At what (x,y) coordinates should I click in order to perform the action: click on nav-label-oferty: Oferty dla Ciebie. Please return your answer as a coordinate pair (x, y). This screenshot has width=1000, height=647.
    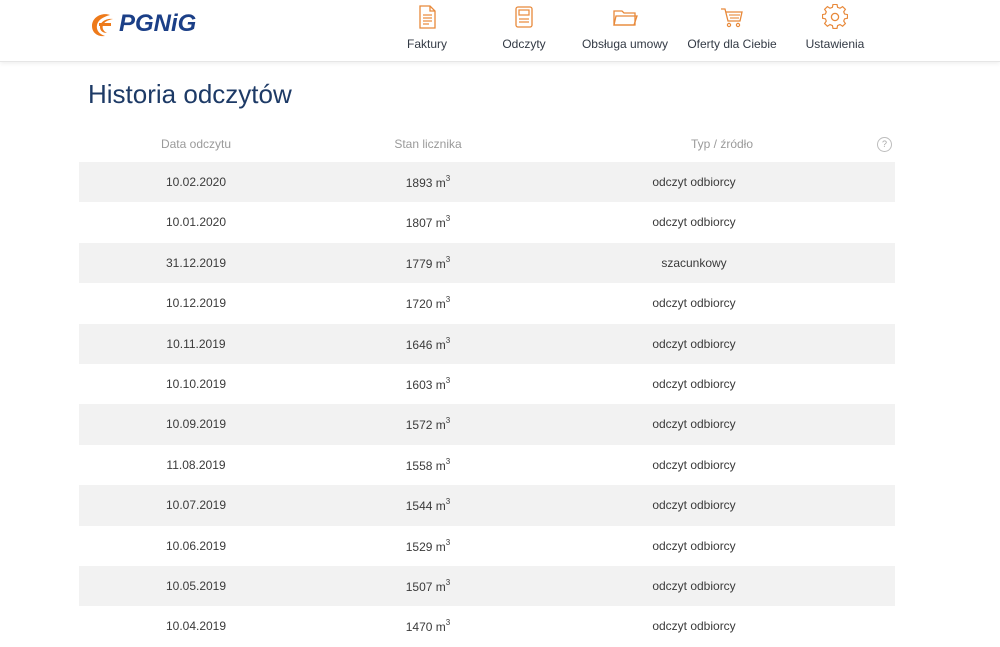
    Looking at the image, I should click on (732, 44).